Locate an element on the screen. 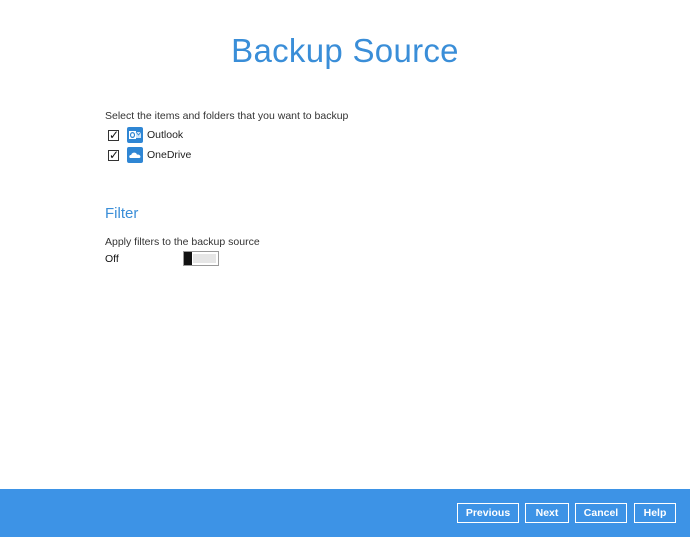  onedrive-checkbox: ✓ is located at coordinates (114, 154).